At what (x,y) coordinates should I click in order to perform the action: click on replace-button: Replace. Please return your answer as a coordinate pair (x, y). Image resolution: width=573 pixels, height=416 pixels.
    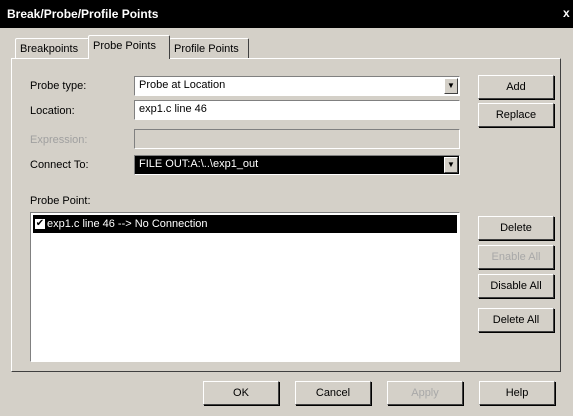
    Looking at the image, I should click on (516, 115).